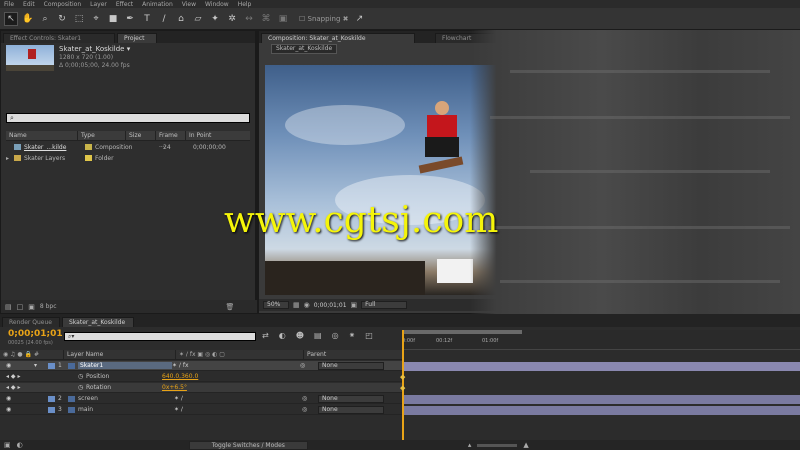 This screenshot has height=450, width=800. I want to click on snapping-checkbox: ☐ Snapping ✖, so click(324, 19).